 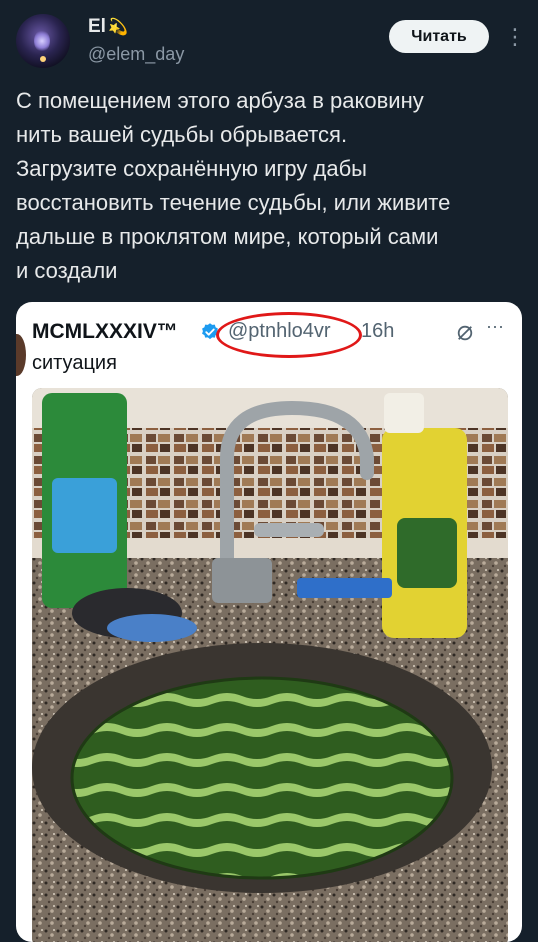 What do you see at coordinates (43, 41) in the screenshot?
I see `avatar` at bounding box center [43, 41].